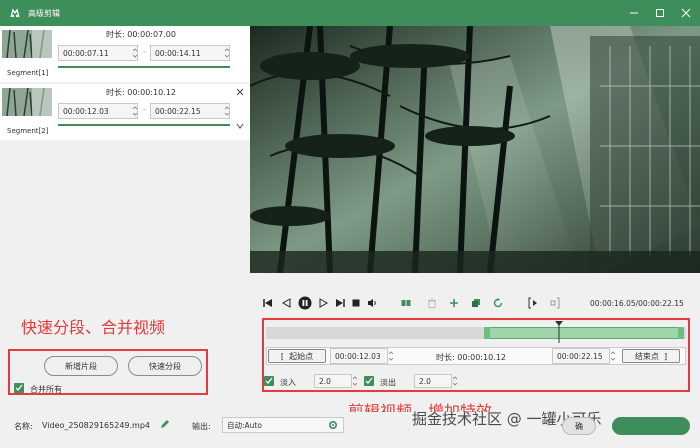 The width and height of the screenshot is (700, 448). What do you see at coordinates (324, 303) in the screenshot?
I see `step-forward-icon` at bounding box center [324, 303].